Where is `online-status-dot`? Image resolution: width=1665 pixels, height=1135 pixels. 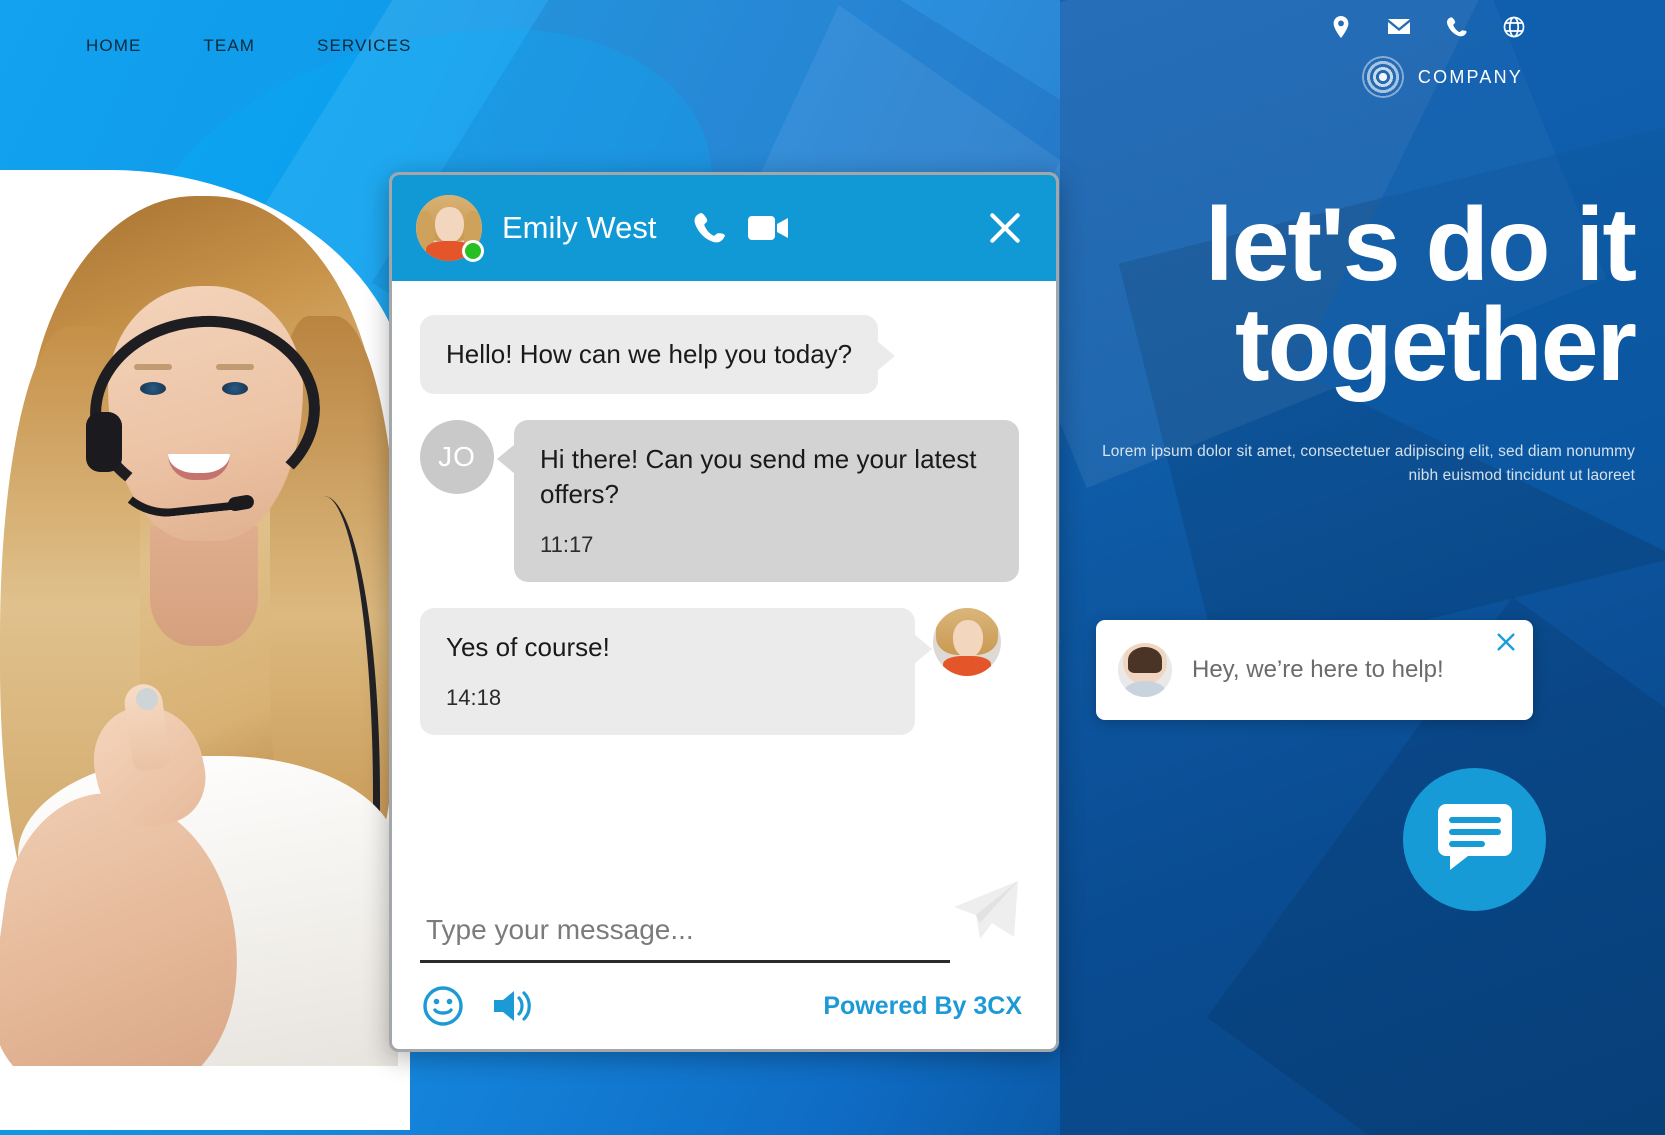 online-status-dot is located at coordinates (473, 251).